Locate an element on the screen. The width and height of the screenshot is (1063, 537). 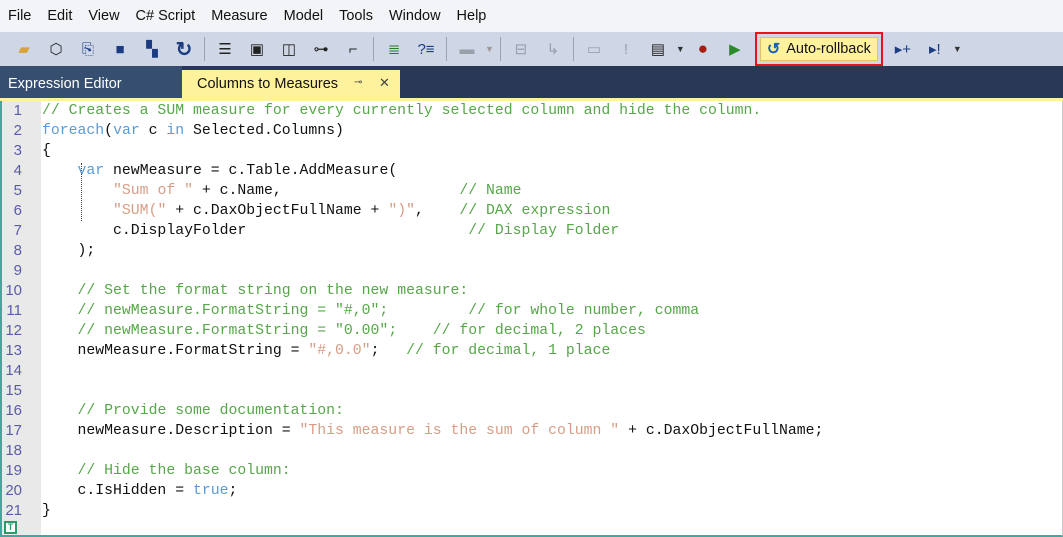
code-line: 7 c.DisplayFolder // Display Folder is located at coordinates (532, 231).